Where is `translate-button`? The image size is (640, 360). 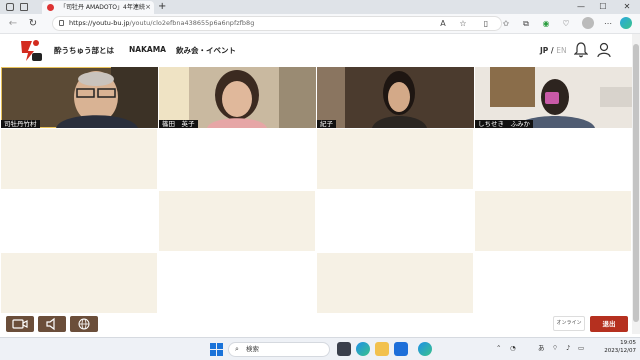 translate-button is located at coordinates (84, 324).